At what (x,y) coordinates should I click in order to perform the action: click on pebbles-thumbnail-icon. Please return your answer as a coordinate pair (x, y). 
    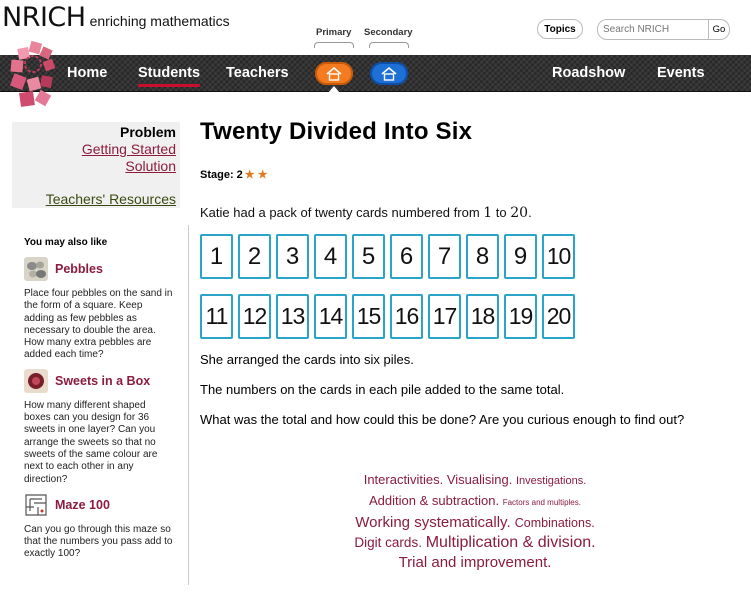
    Looking at the image, I should click on (36, 269).